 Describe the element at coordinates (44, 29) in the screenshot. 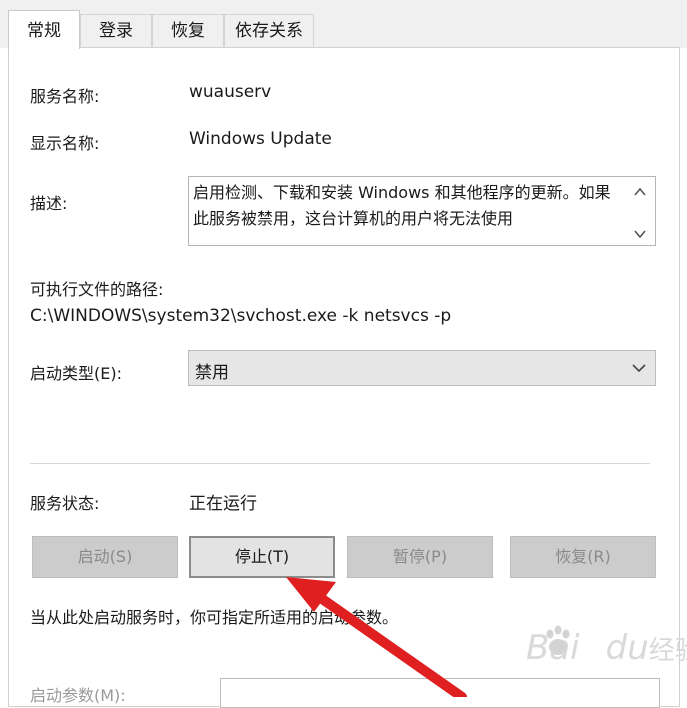

I see `tab-general: 常规` at that location.